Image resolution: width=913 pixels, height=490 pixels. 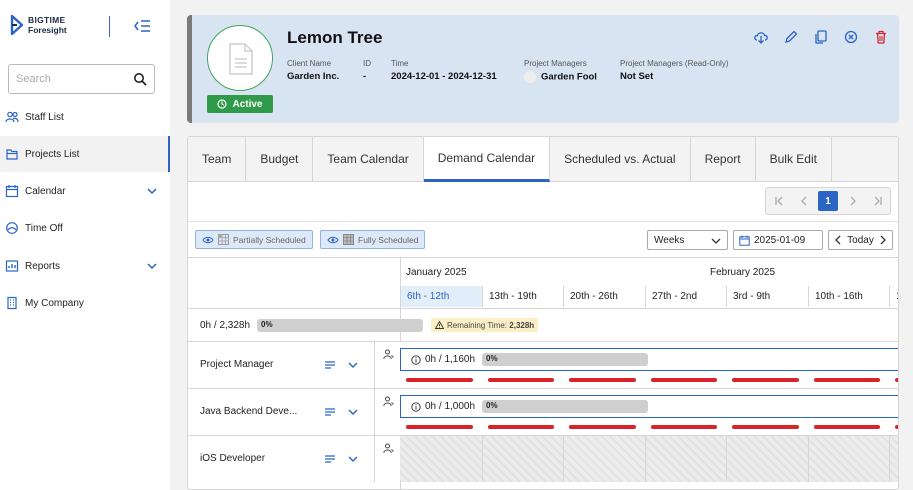 I want to click on info-icon, so click(x=416, y=359).